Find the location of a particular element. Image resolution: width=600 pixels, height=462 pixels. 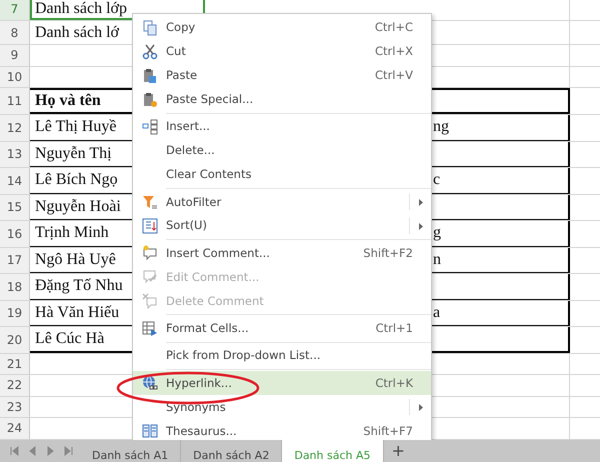

shortcut-text: Shift+F2 is located at coordinates (388, 253).